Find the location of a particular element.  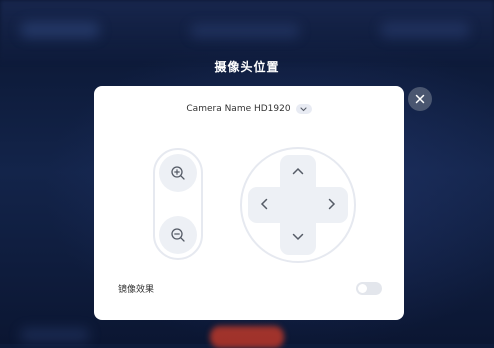

zoom-out-icon is located at coordinates (178, 235).